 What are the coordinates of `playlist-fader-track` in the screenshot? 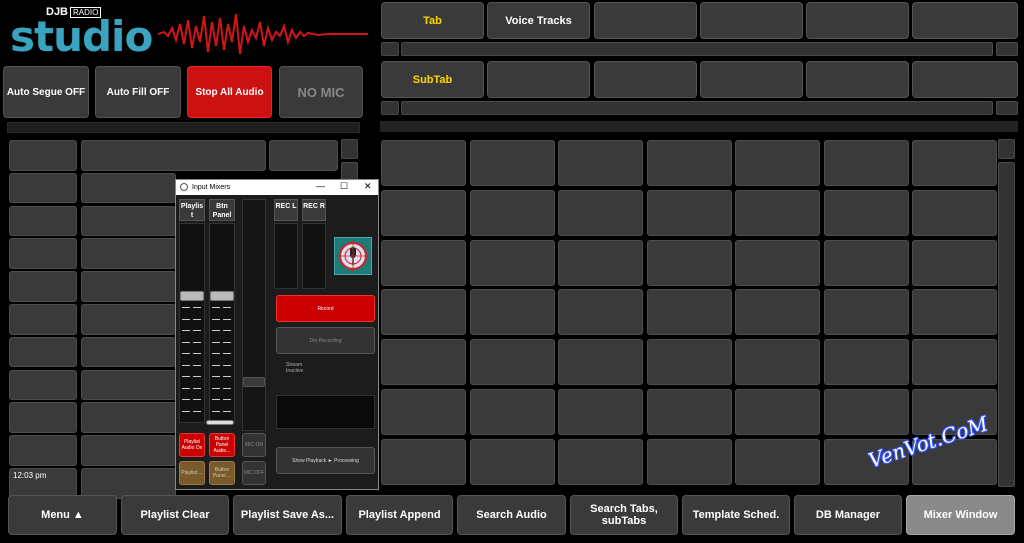 It's located at (192, 323).